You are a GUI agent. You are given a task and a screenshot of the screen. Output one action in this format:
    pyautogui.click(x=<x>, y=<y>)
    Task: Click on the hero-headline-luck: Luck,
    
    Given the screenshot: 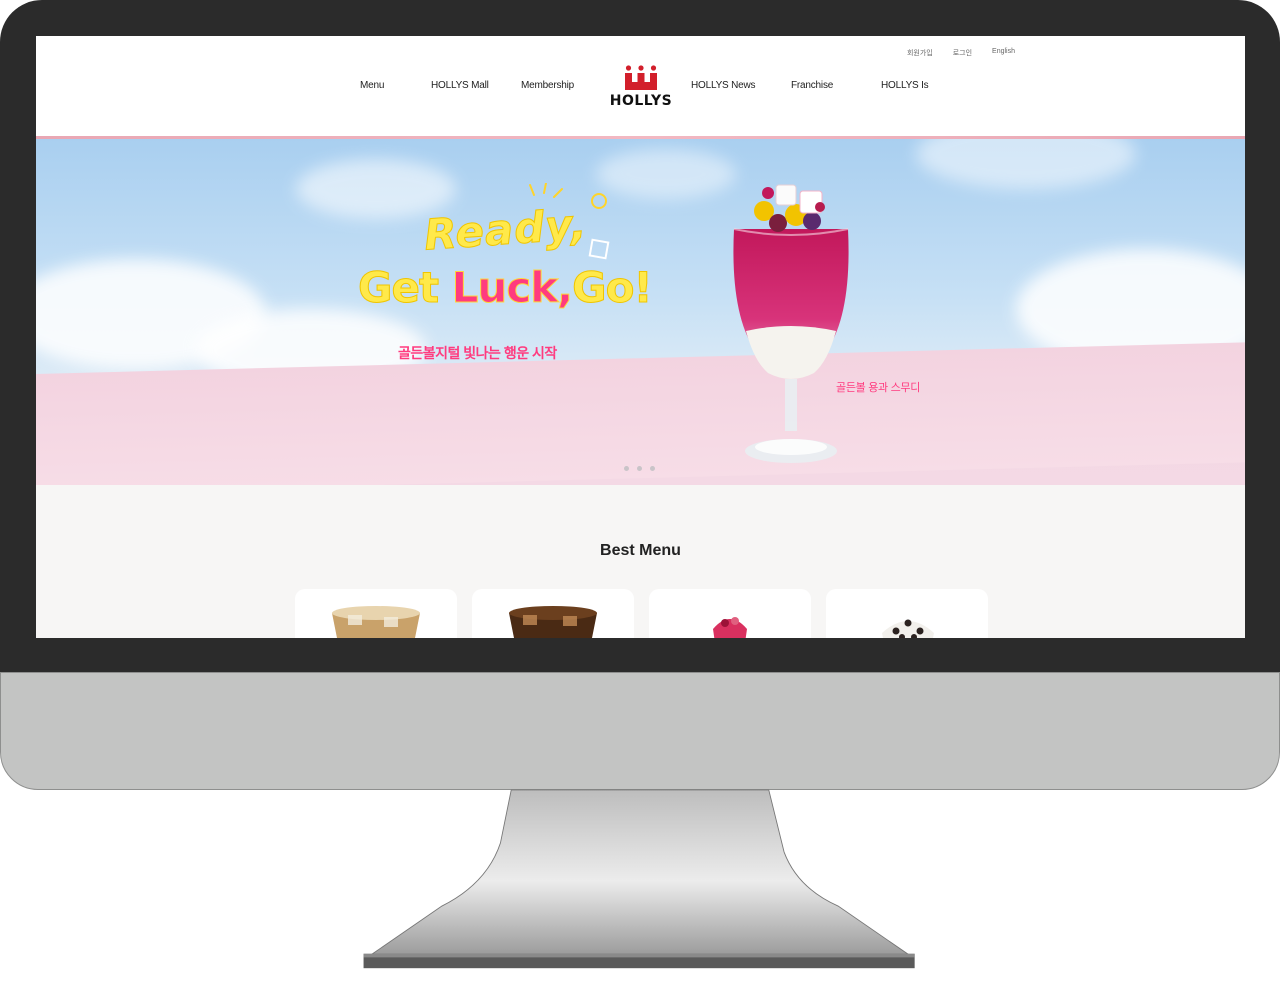 What is the action you would take?
    pyautogui.click(x=512, y=288)
    